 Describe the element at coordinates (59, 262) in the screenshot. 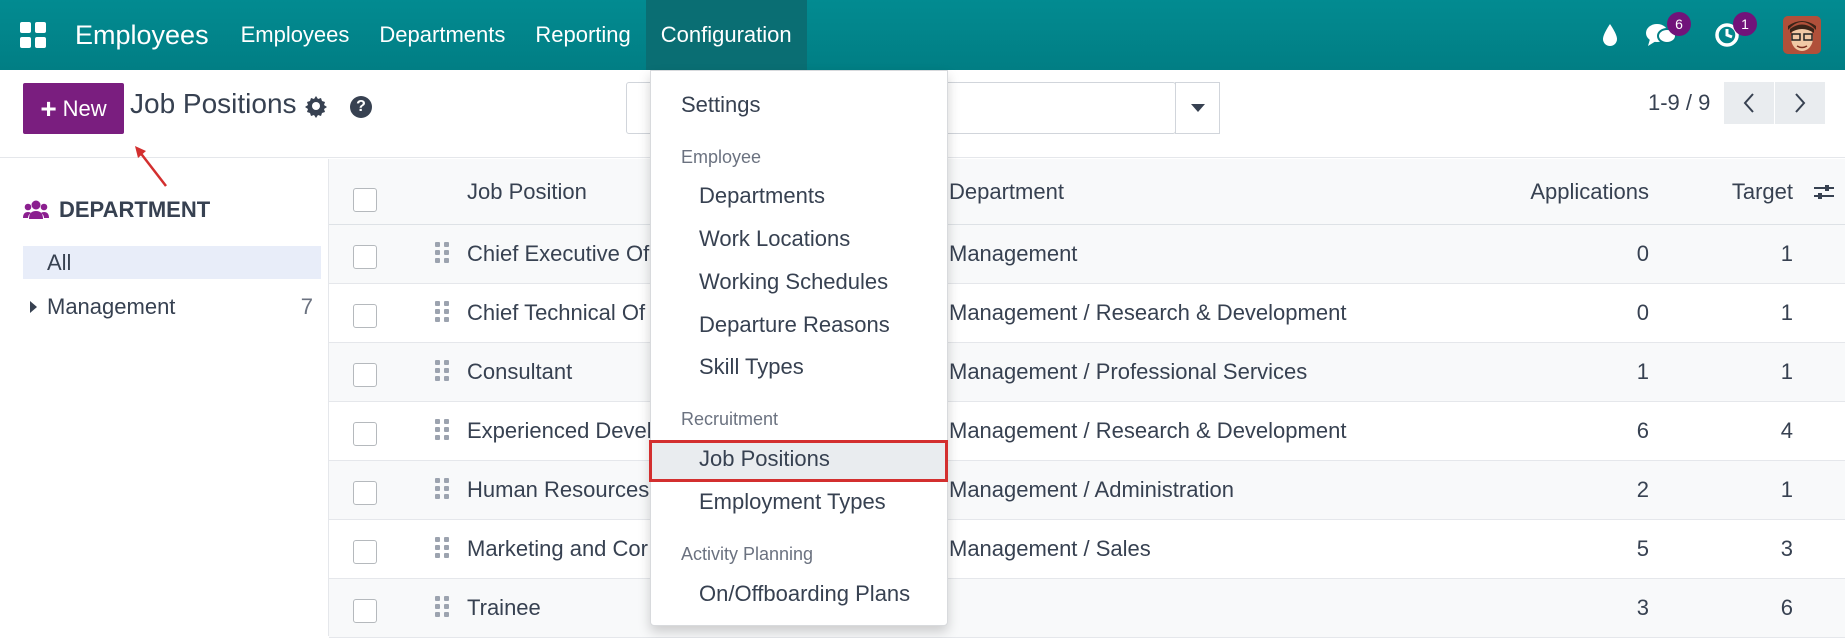

I see `side-item-label: All` at that location.